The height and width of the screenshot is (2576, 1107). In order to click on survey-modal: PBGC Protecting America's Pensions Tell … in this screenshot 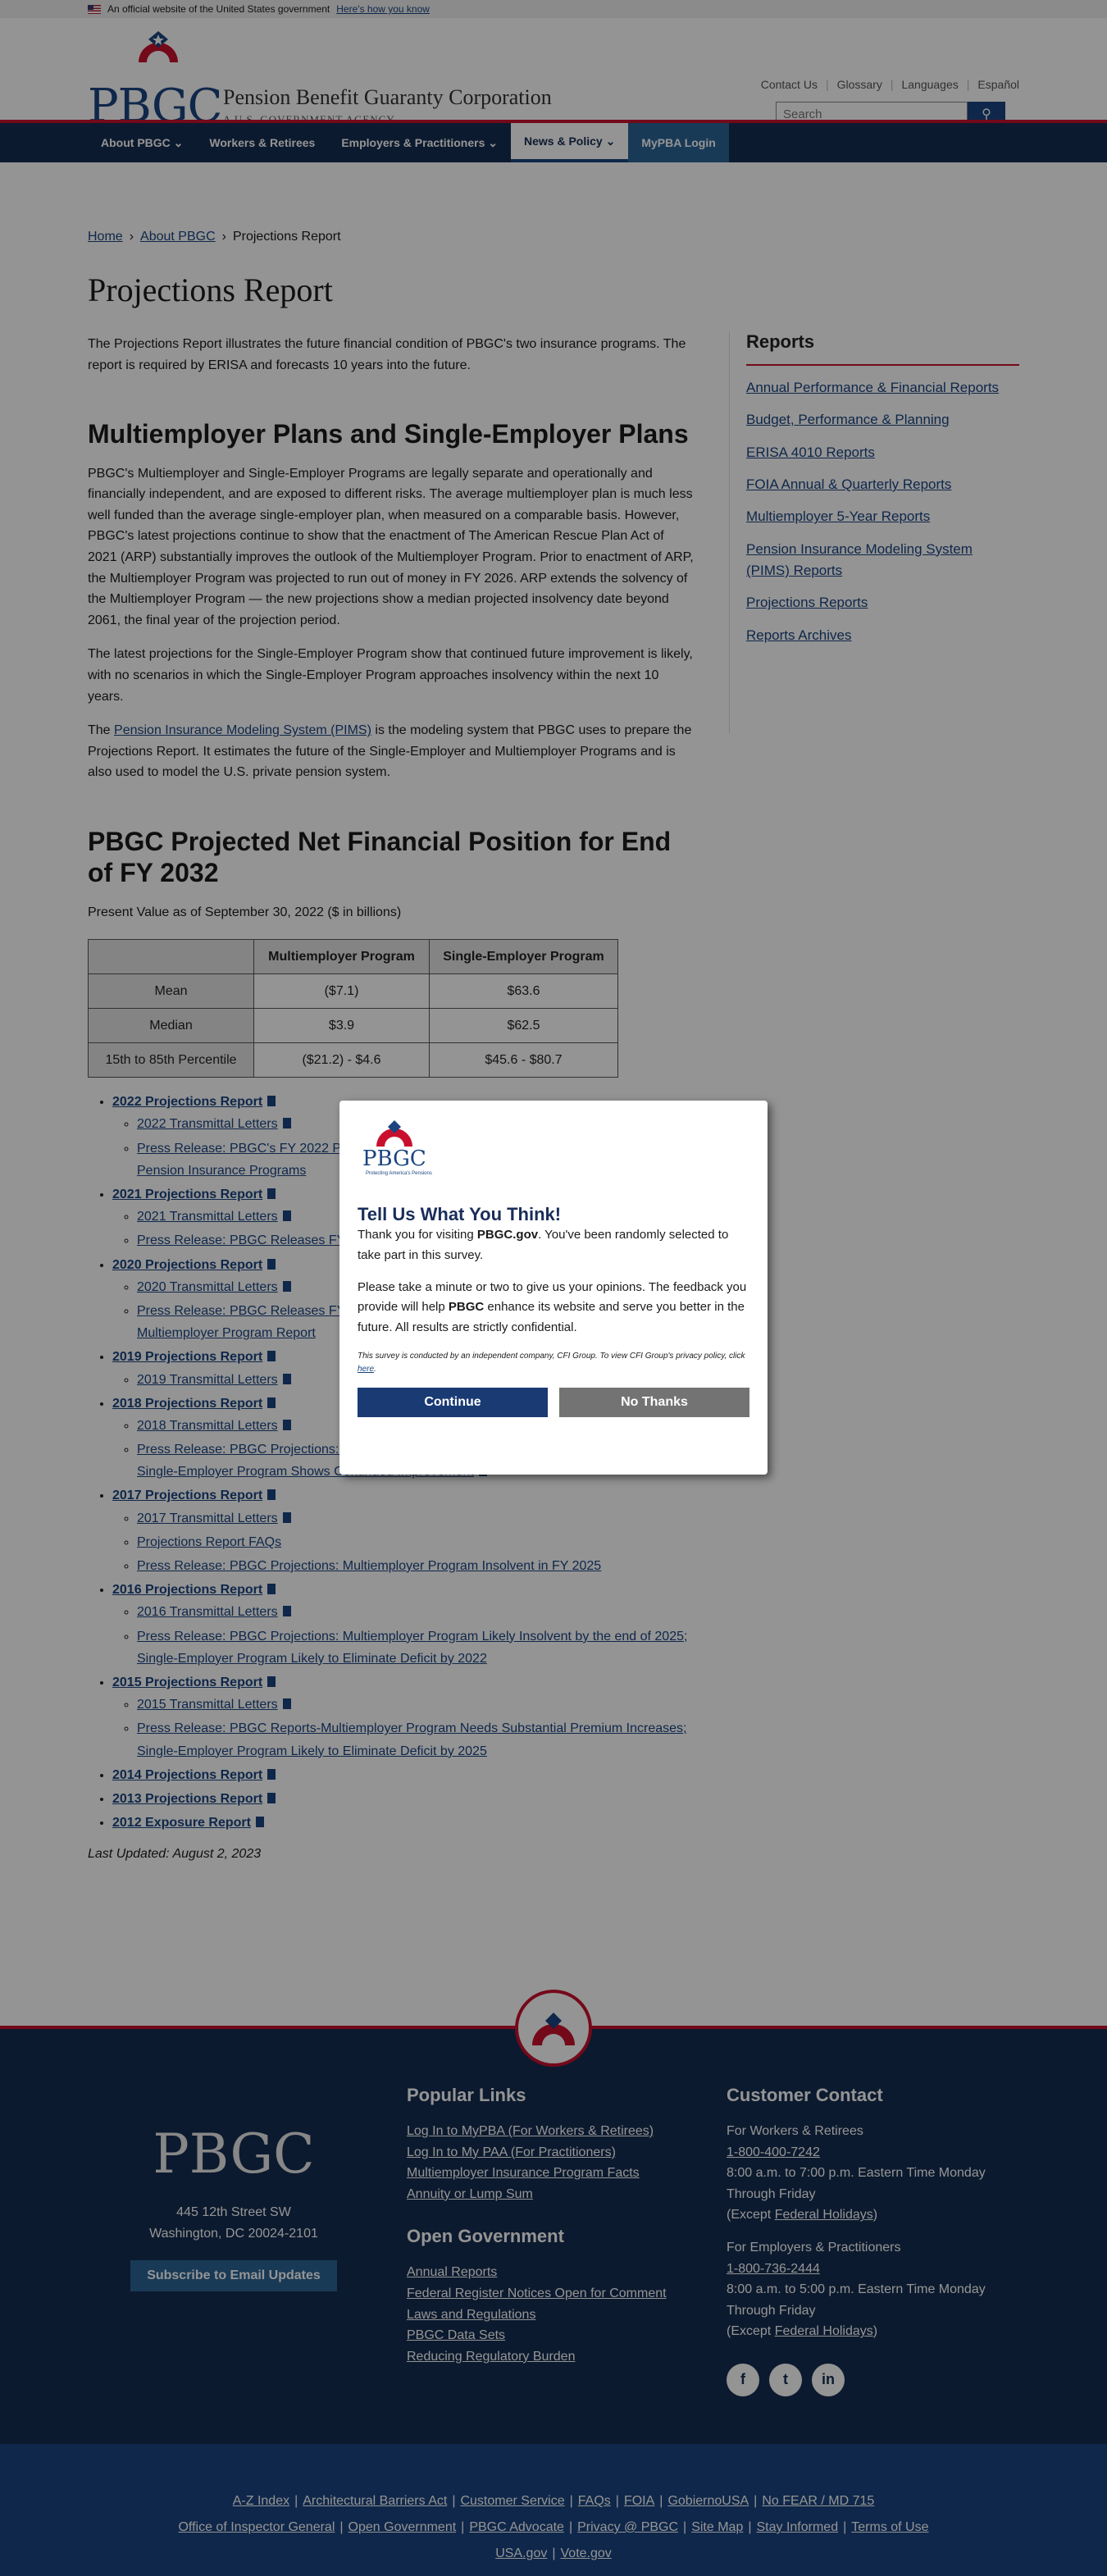, I will do `click(553, 1288)`.